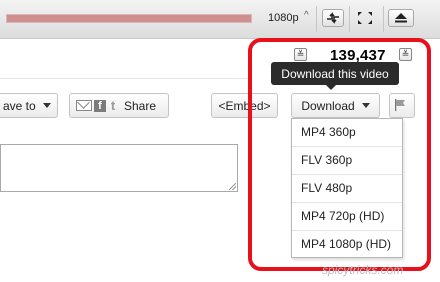 The height and width of the screenshot is (282, 440). I want to click on player-control-bar: 1080p ^, so click(220, 19).